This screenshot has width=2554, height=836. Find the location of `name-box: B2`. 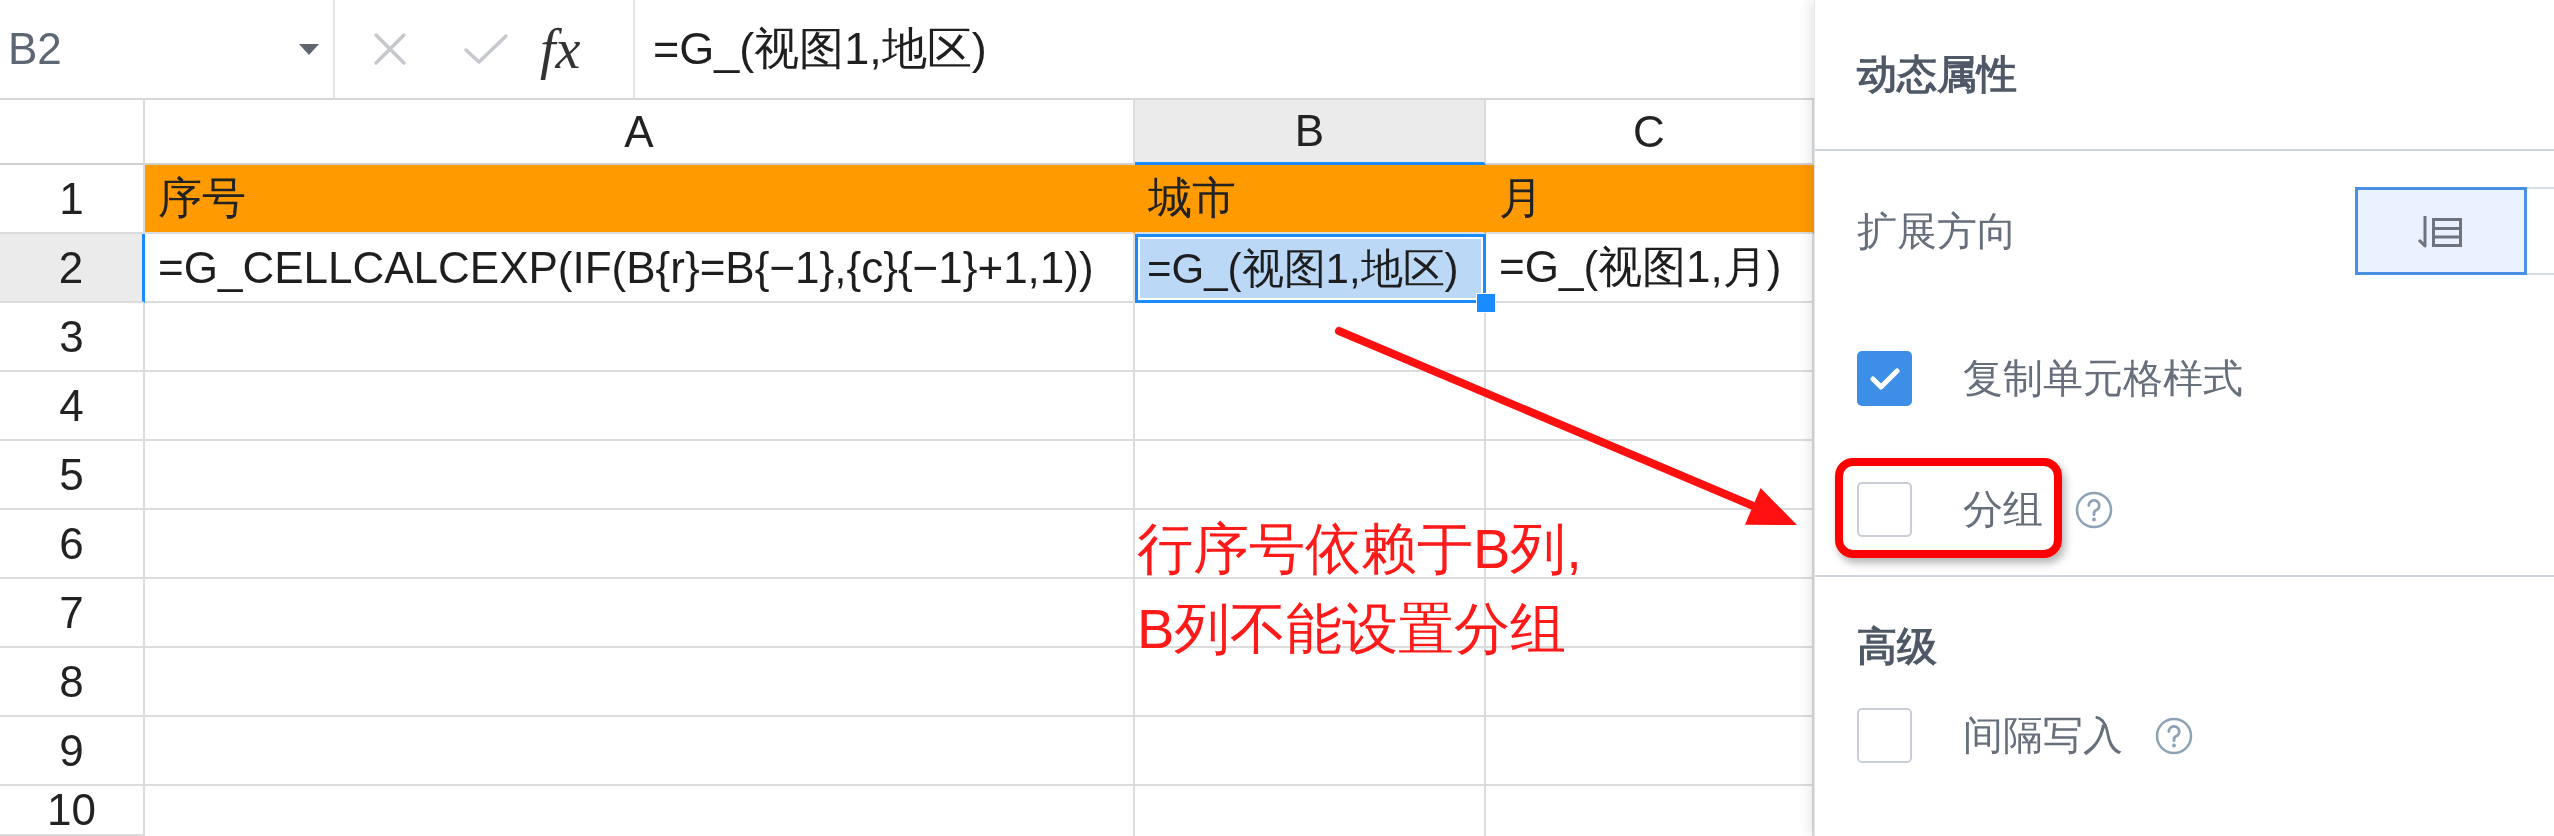

name-box: B2 is located at coordinates (167, 49).